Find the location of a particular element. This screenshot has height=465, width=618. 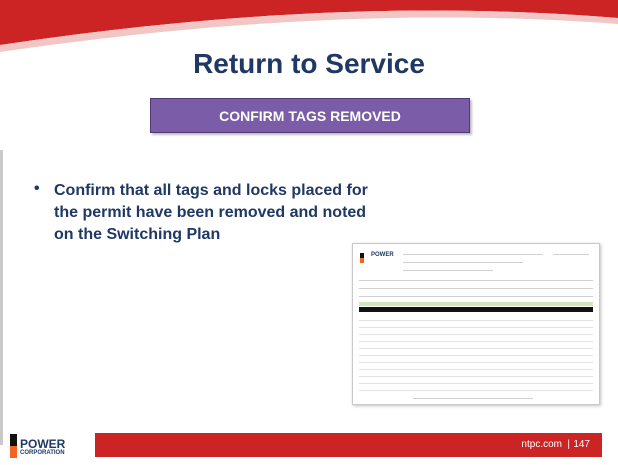

footer-logo-subtext: CORPORATION is located at coordinates (42, 453).